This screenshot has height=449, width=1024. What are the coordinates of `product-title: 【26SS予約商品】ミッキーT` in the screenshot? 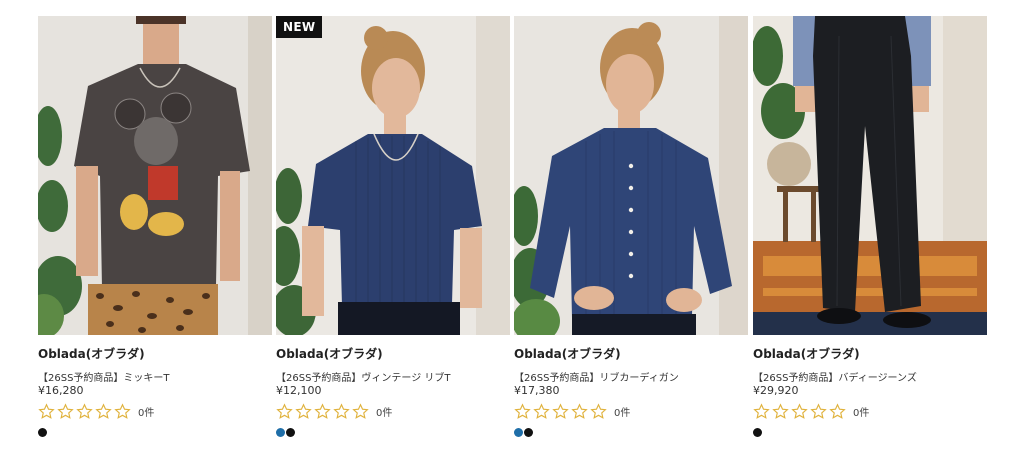 It's located at (104, 376).